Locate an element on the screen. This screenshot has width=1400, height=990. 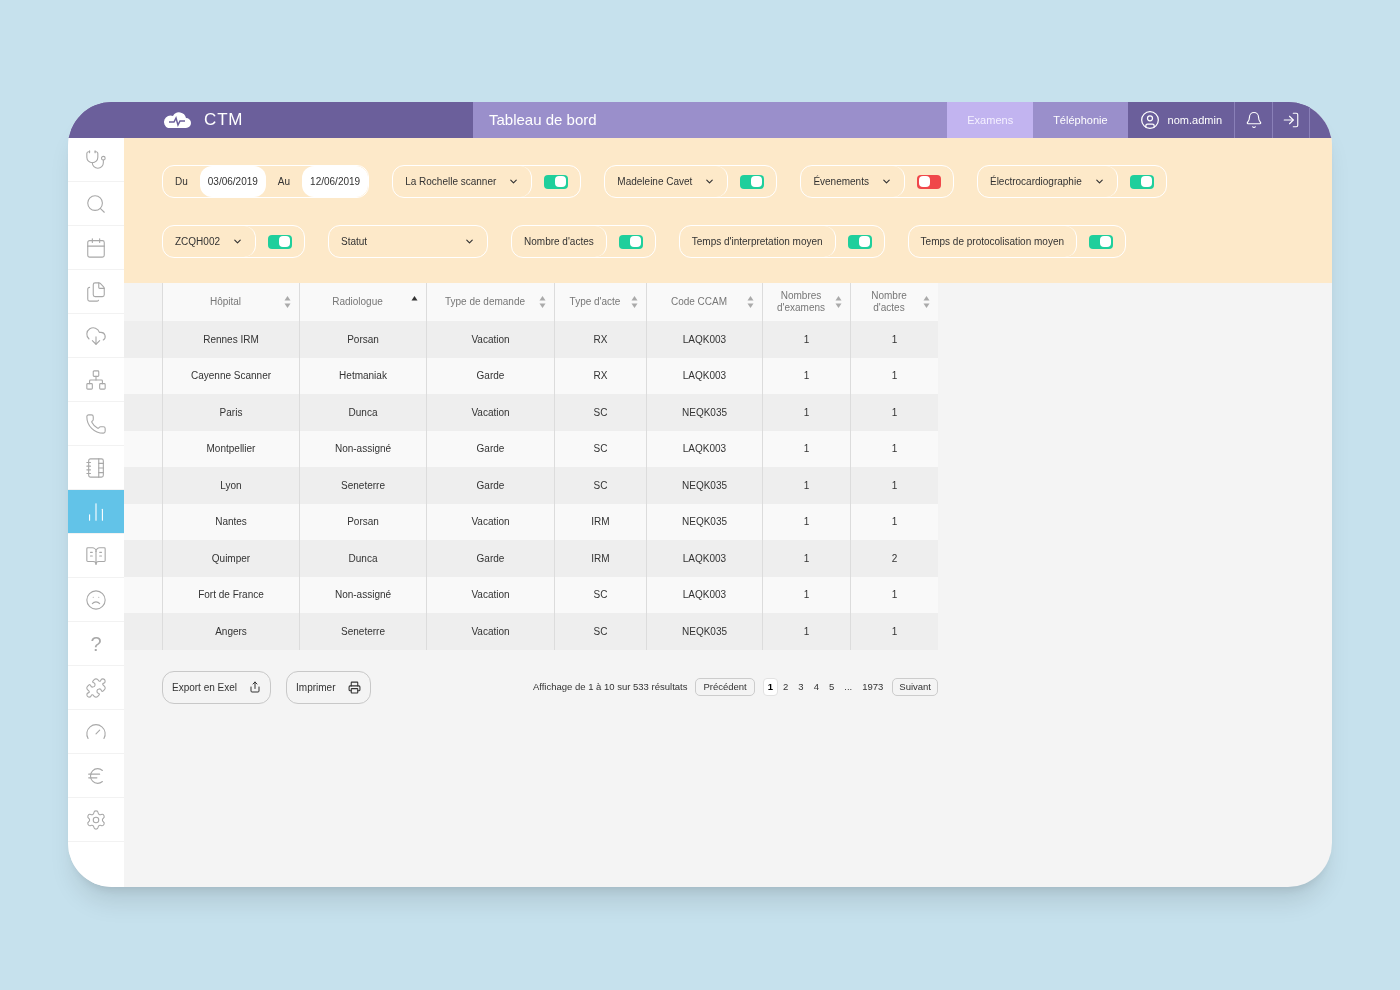
sidebar-item is located at coordinates (96, 512).